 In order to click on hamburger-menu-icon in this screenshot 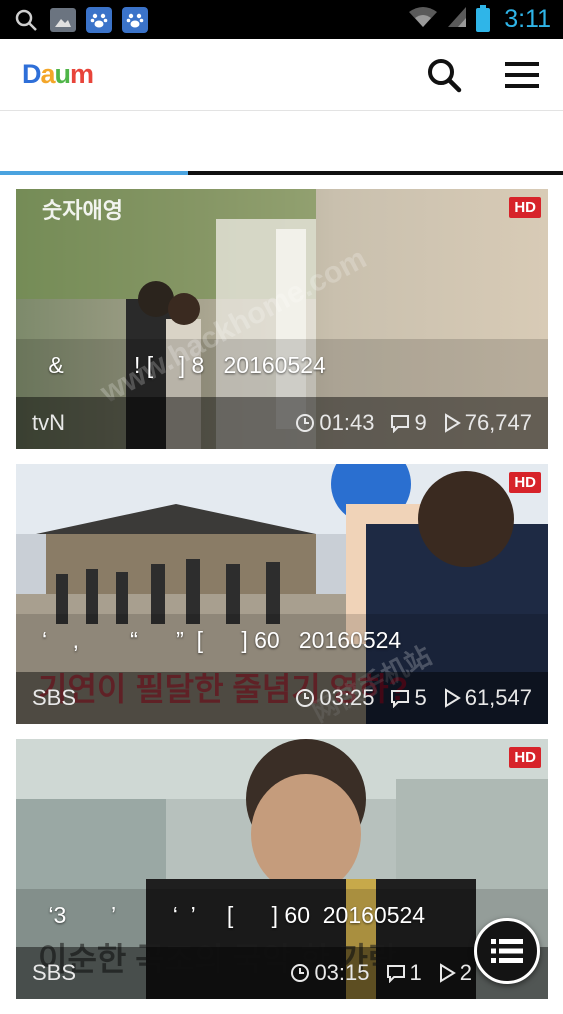, I will do `click(522, 74)`.